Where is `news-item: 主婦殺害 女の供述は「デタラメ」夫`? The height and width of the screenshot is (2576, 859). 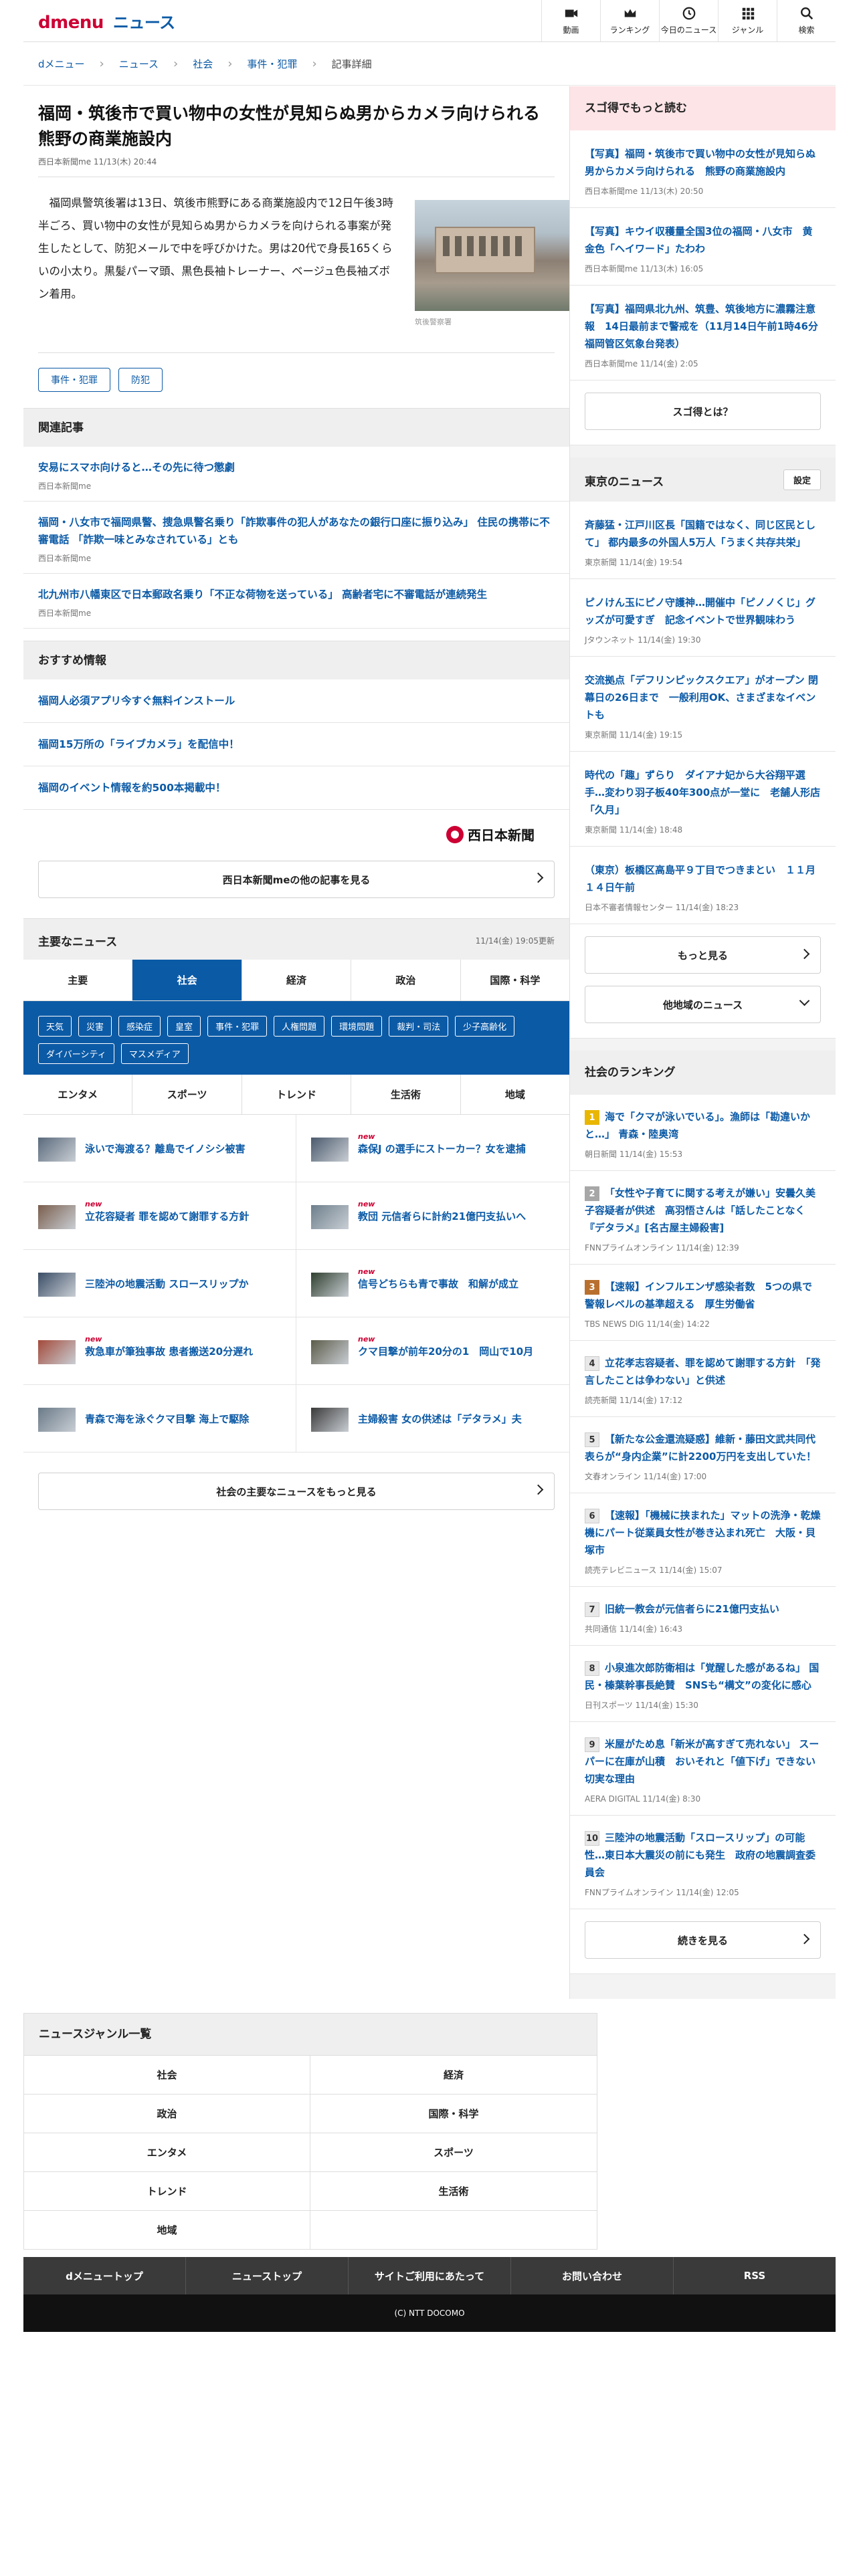 news-item: 主婦殺害 女の供述は「デタラメ」夫 is located at coordinates (433, 1419).